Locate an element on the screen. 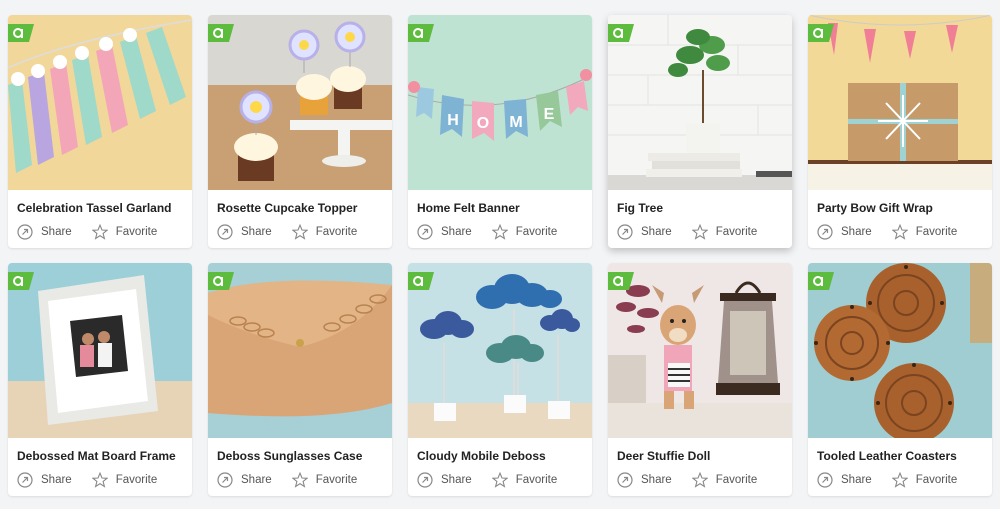 The image size is (1000, 509). project-card: Tooled Leather Coasters Share Favorite is located at coordinates (900, 379).